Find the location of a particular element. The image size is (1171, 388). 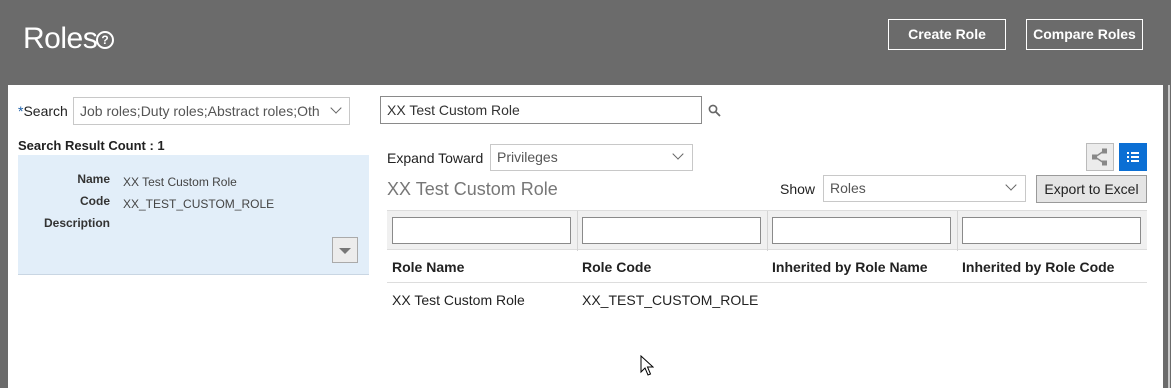

code-label: Code is located at coordinates (95, 201).